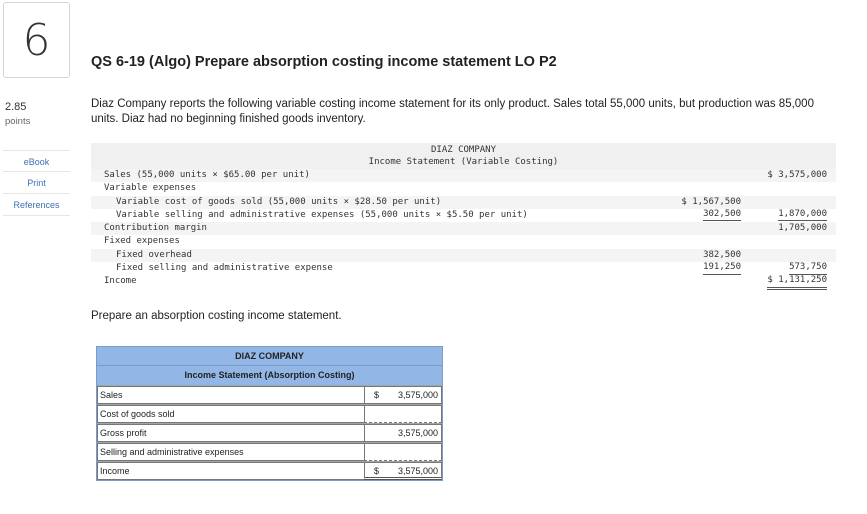 This screenshot has width=867, height=514. I want to click on answer-label-input: Cost of goods sold, so click(230, 414).